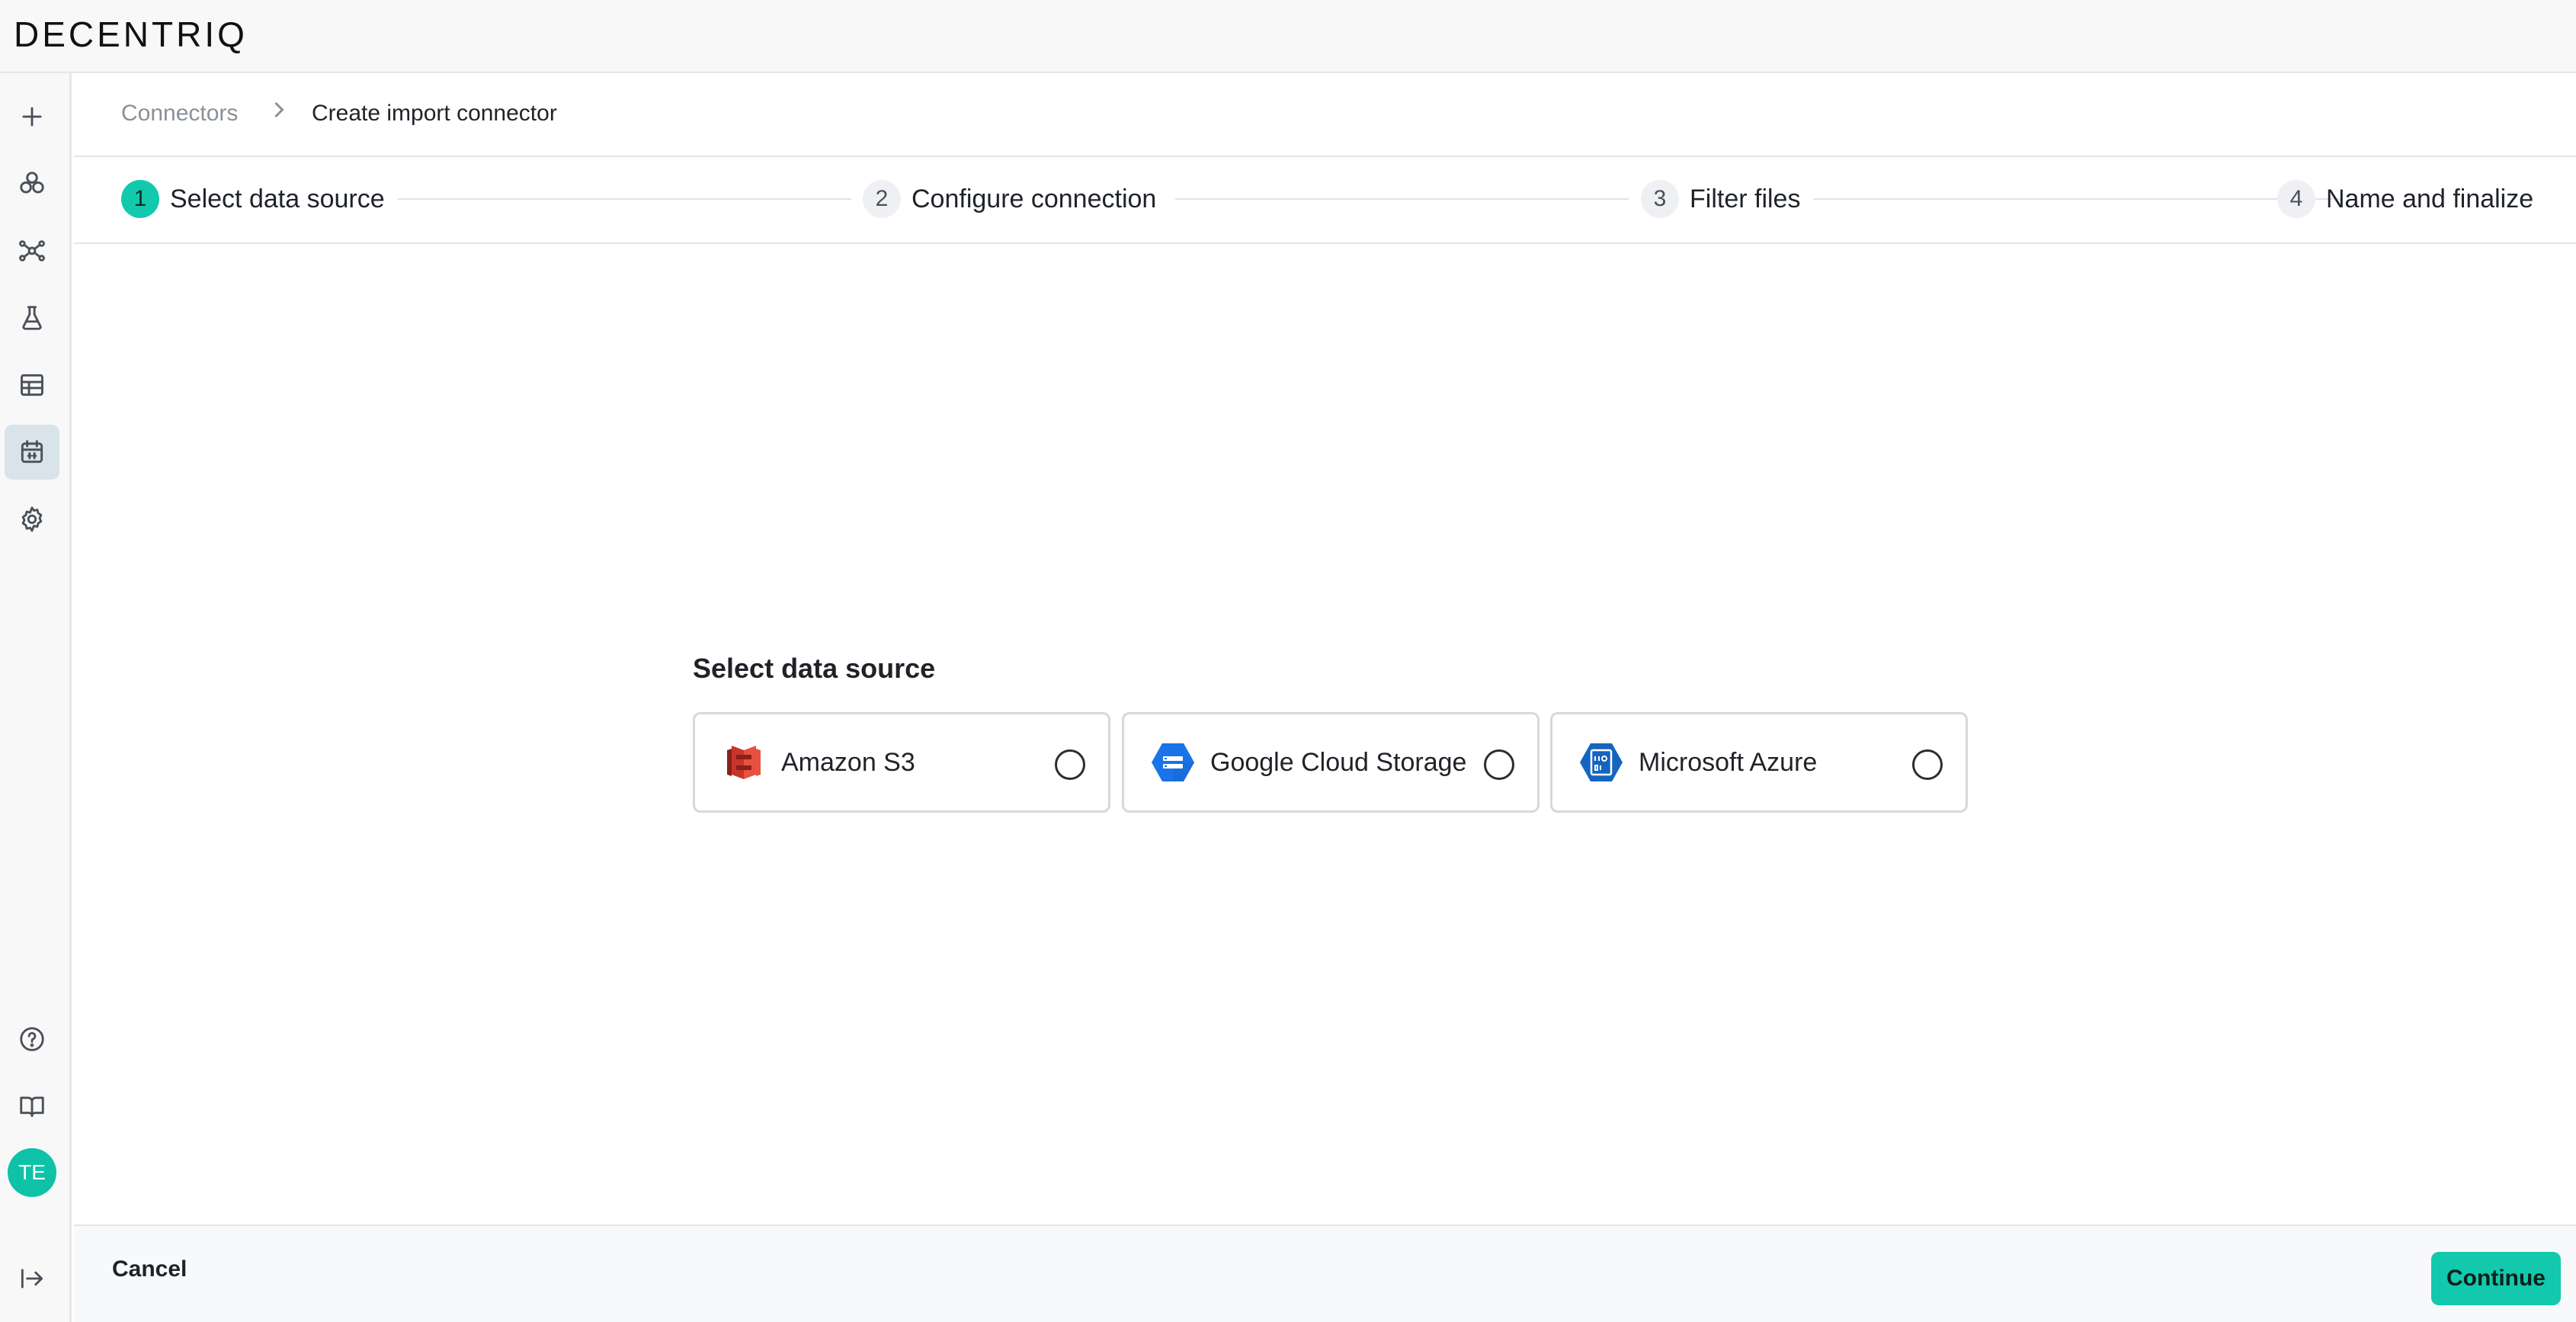 Image resolution: width=2576 pixels, height=1322 pixels. Describe the element at coordinates (1288, 36) in the screenshot. I see `top-bar: DECENTRIQ` at that location.